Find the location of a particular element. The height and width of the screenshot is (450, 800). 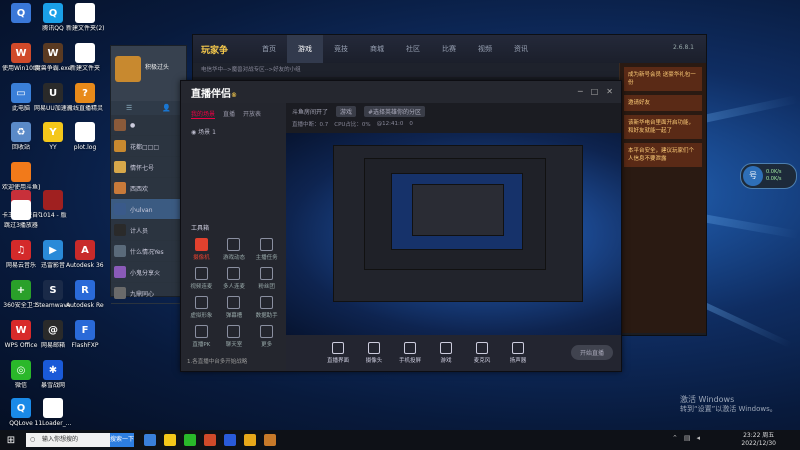

tab-contacts: 👤 is located at coordinates (166, 108).